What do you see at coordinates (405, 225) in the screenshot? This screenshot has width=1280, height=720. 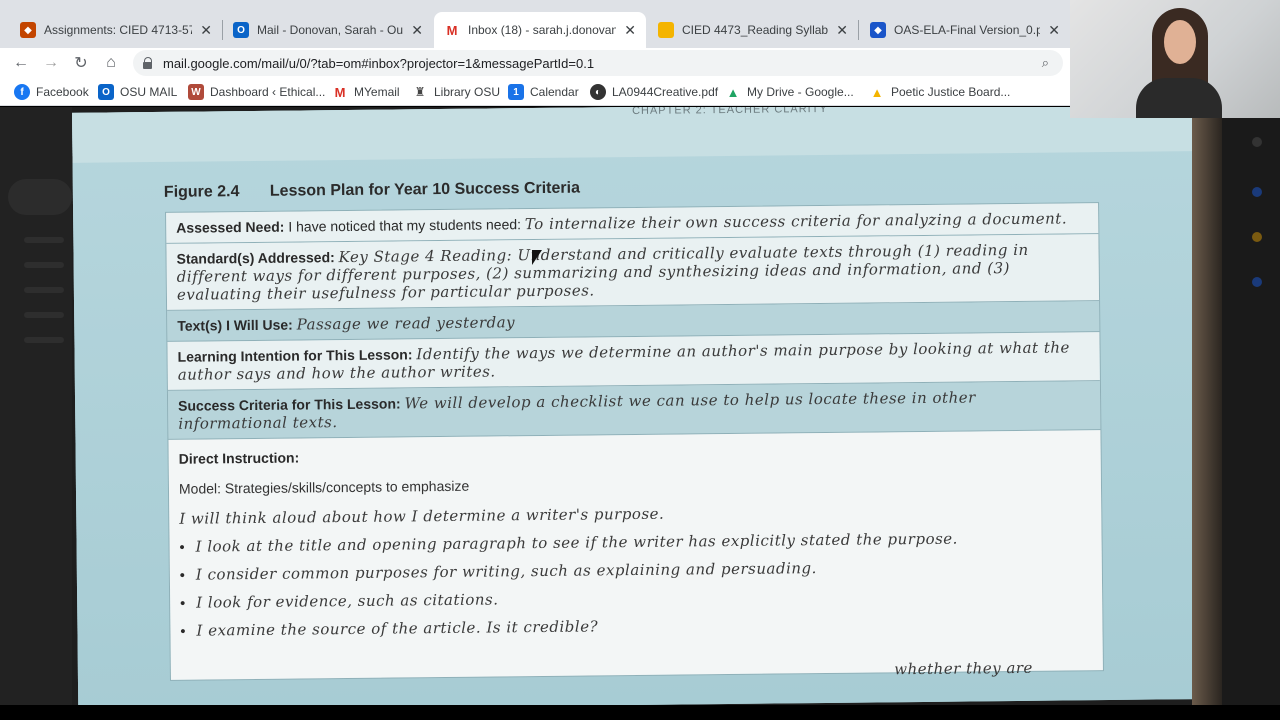 I see `section-prefix: I have noticed that my students need:` at bounding box center [405, 225].